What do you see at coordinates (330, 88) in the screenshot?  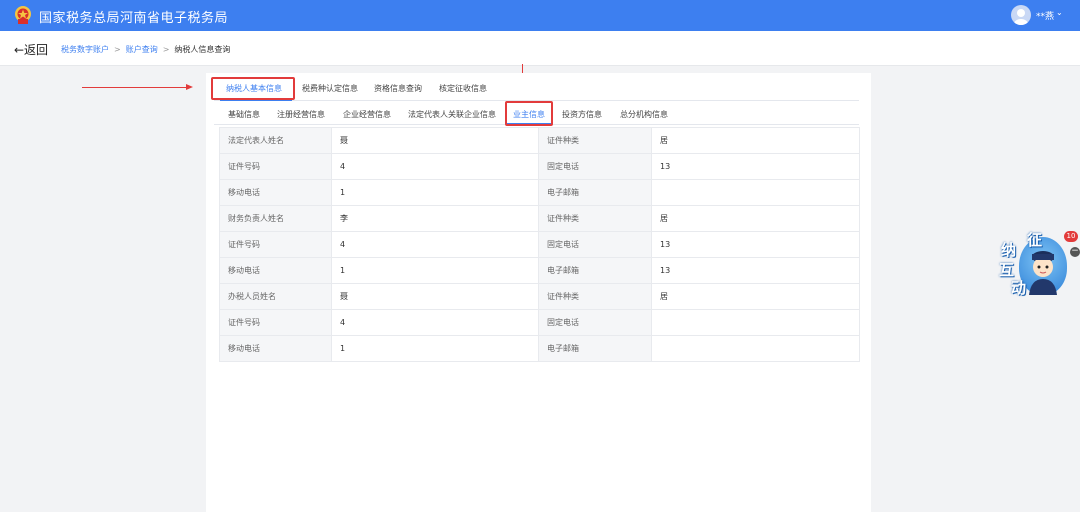 I see `tab-tax-type-info: 税费种认定信息` at bounding box center [330, 88].